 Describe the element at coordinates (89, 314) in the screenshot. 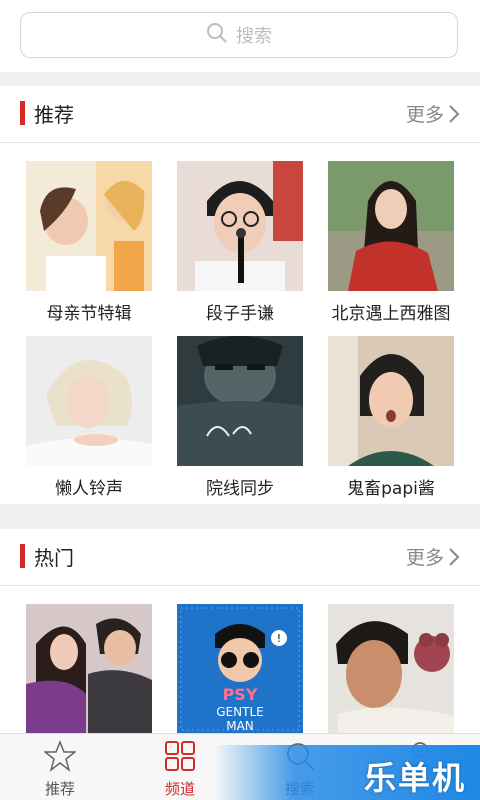

I see `card-caption: 母亲节特辑` at that location.